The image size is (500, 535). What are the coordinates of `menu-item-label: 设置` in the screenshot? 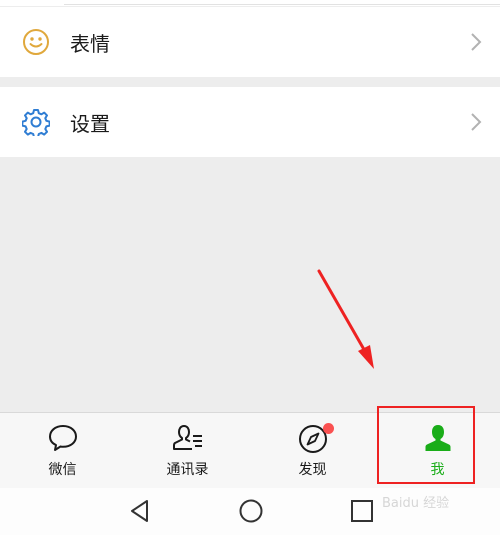 It's located at (90, 123).